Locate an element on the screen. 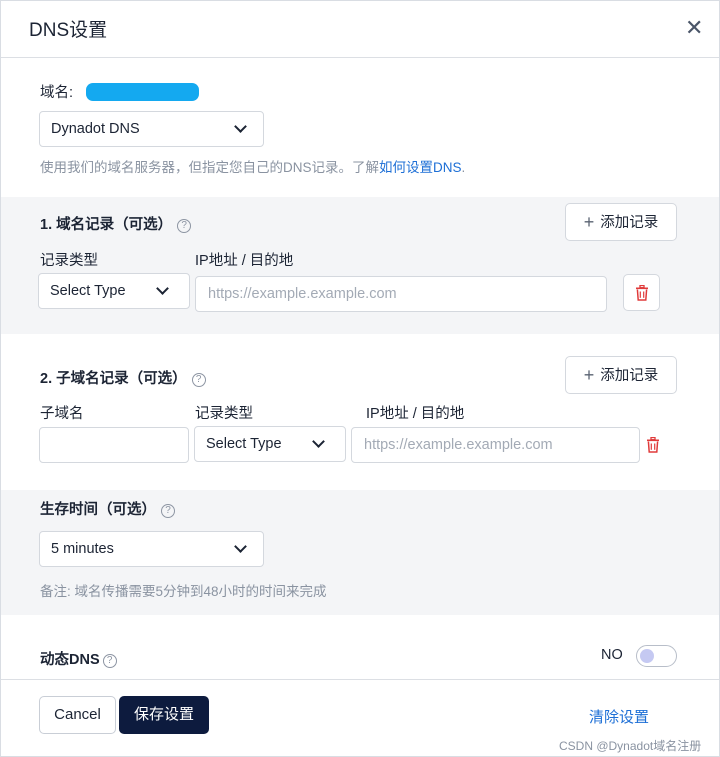 This screenshot has width=720, height=757. delete-domain-record-button is located at coordinates (641, 292).